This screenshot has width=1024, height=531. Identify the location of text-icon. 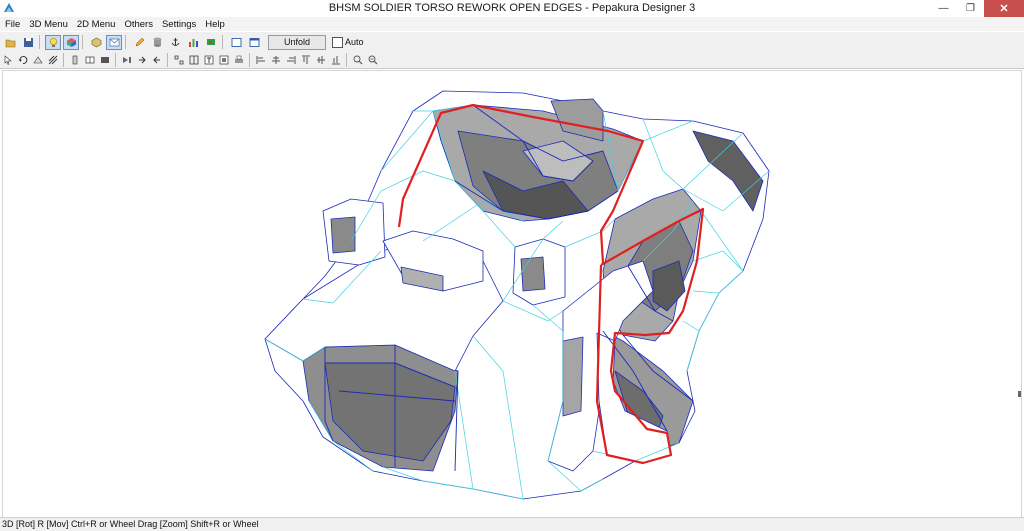
(209, 60).